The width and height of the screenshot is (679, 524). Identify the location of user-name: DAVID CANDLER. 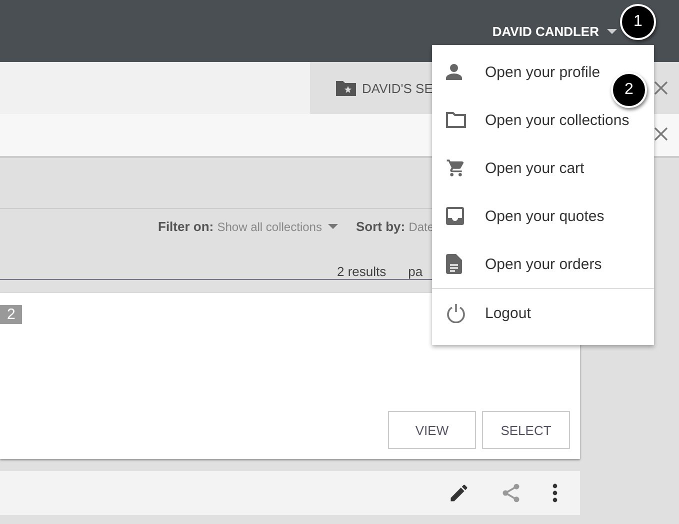
(545, 31).